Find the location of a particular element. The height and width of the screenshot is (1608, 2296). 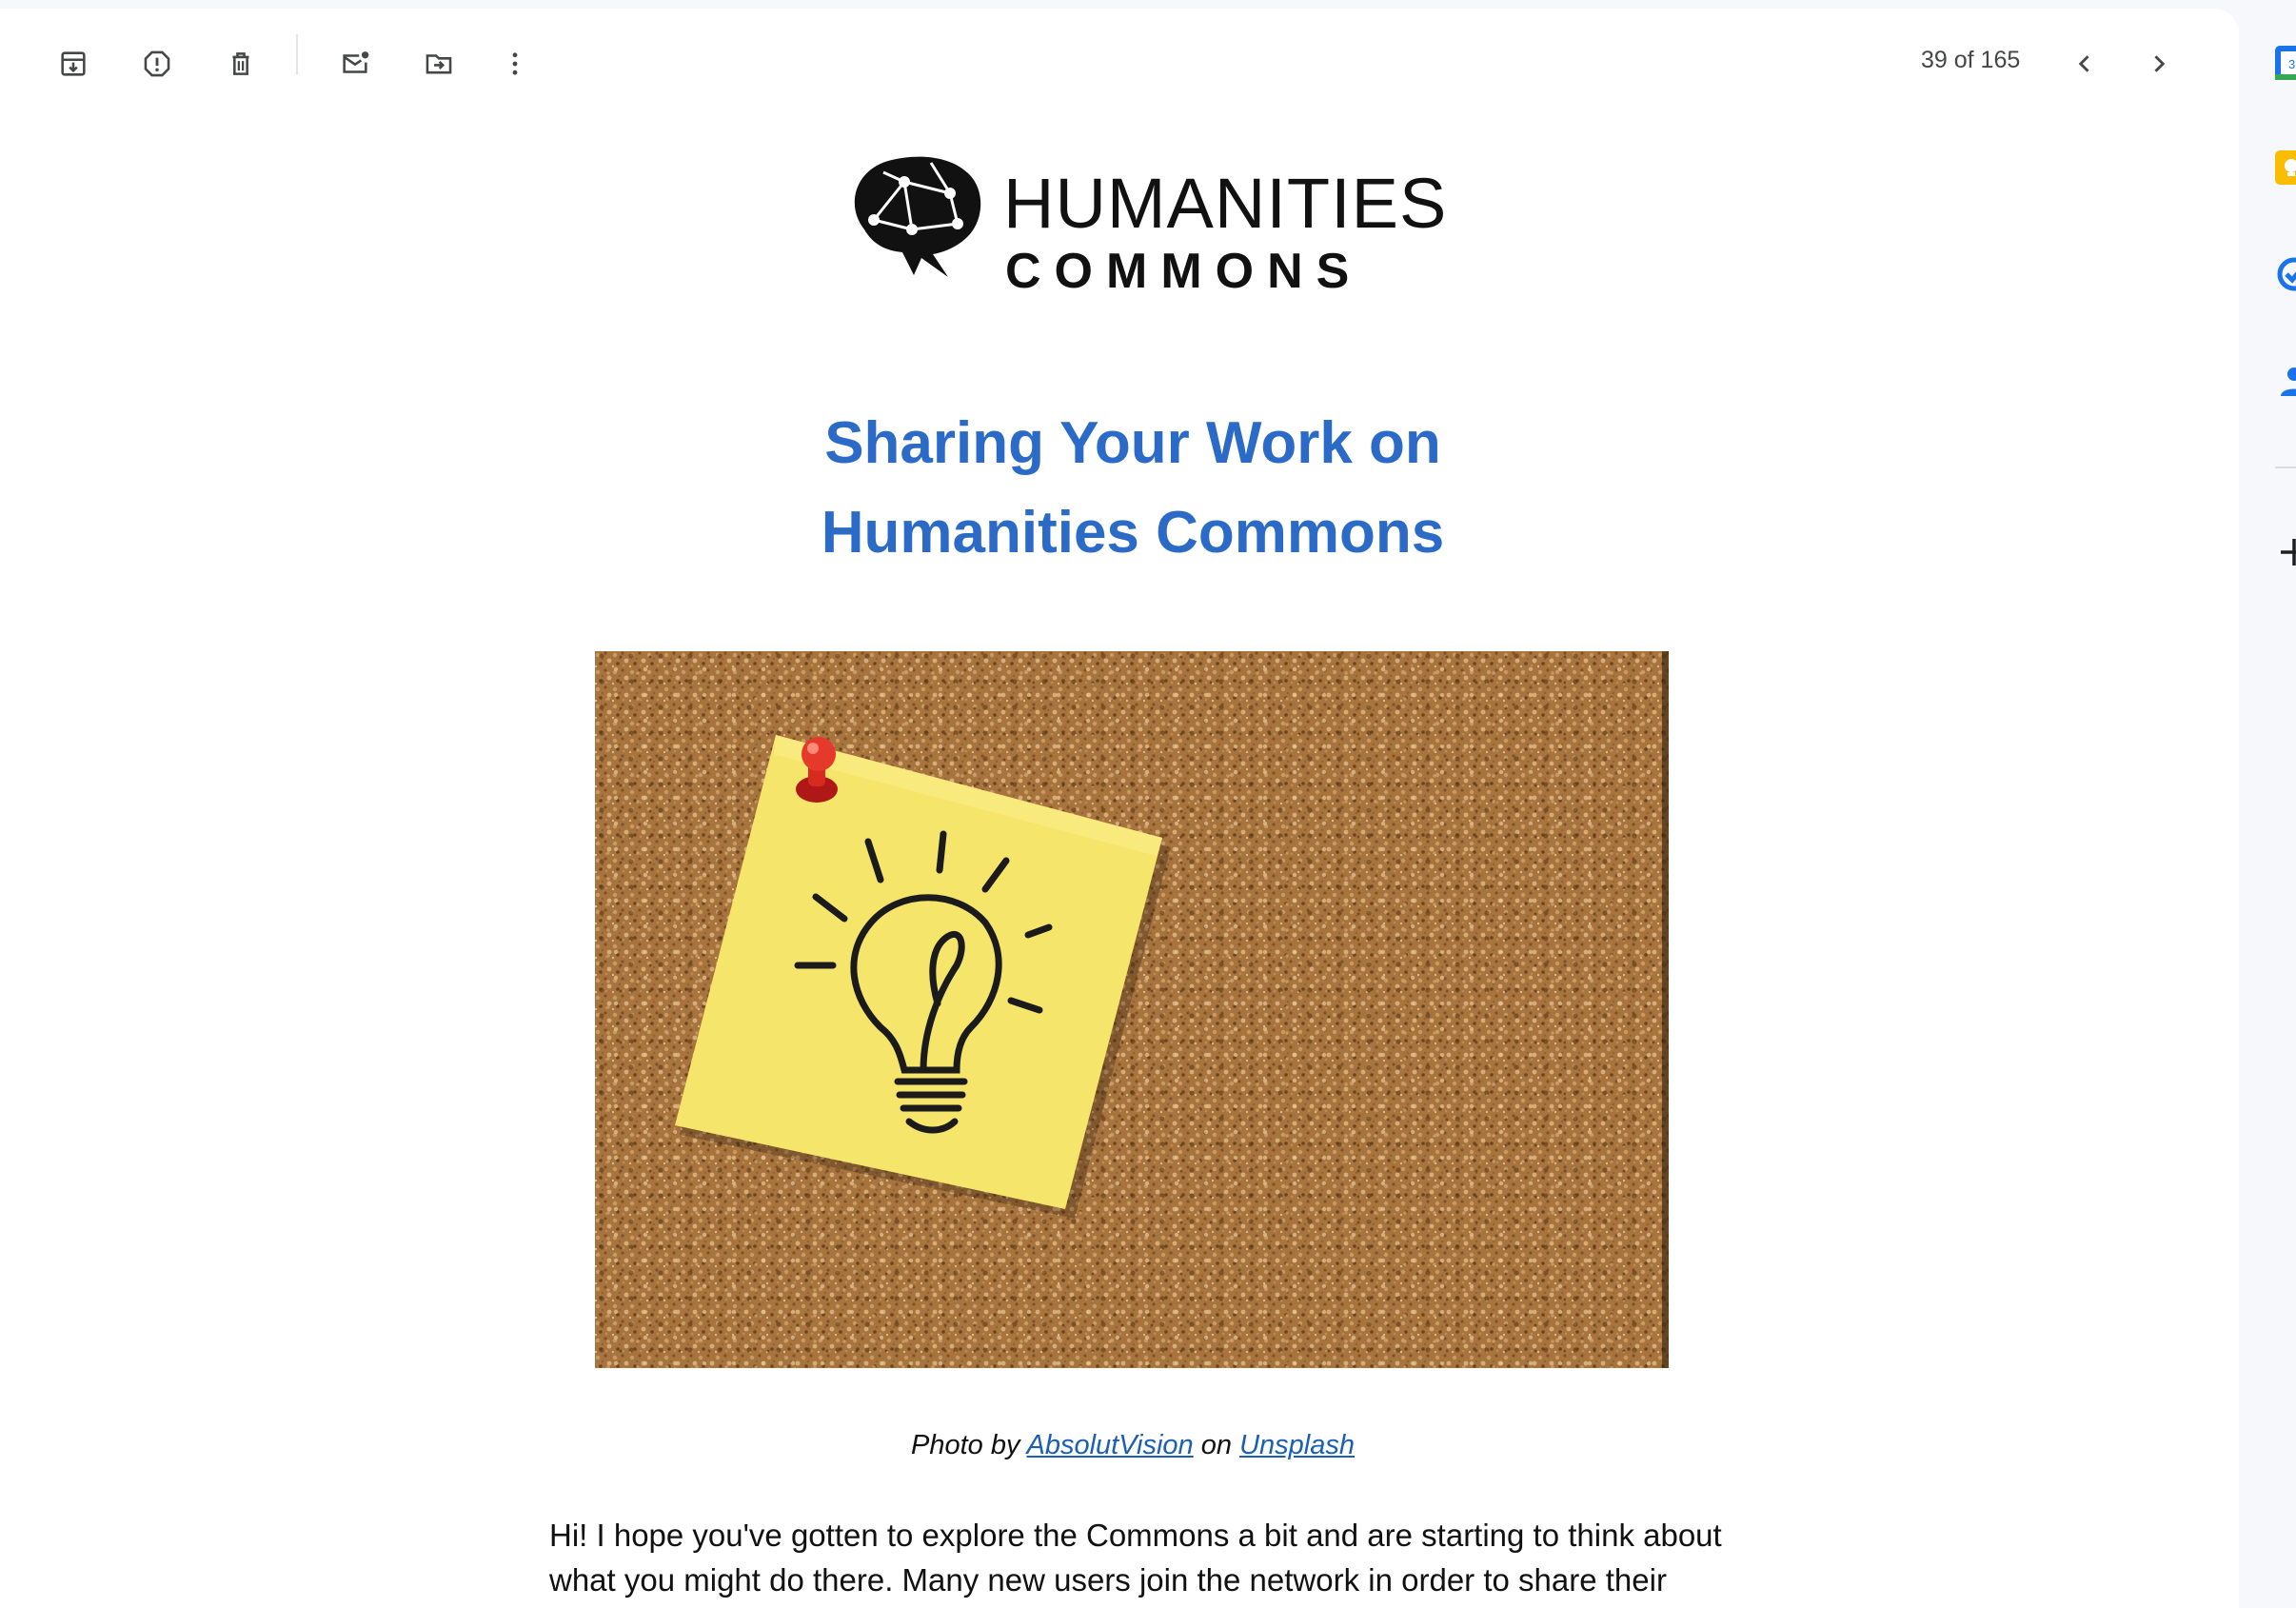

get-addons-button is located at coordinates (2285, 552).